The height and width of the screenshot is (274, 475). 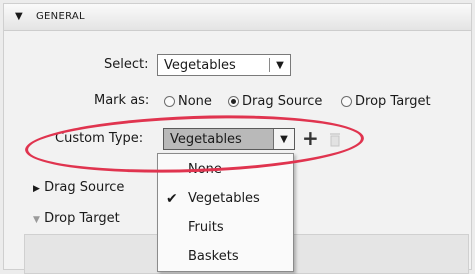 What do you see at coordinates (99, 138) in the screenshot?
I see `custom-type-label: Custom Type:` at bounding box center [99, 138].